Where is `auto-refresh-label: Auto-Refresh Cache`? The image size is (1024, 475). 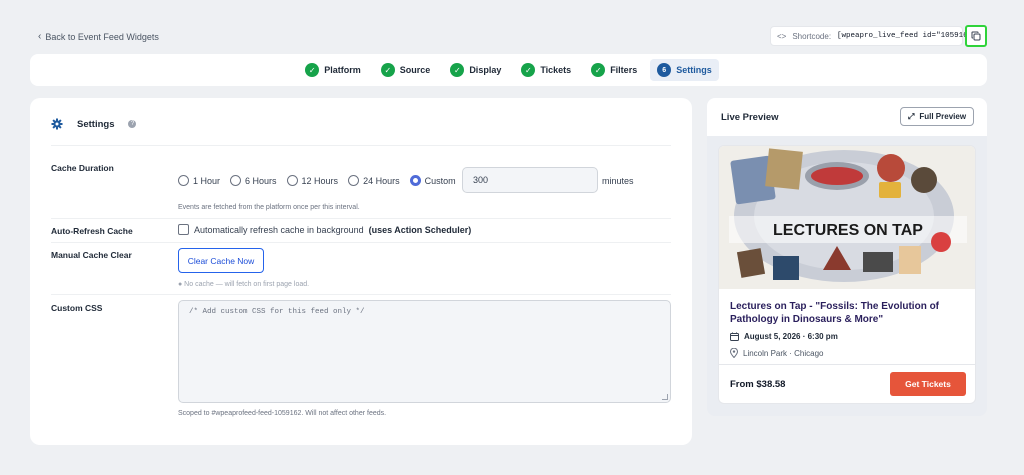
auto-refresh-label: Auto-Refresh Cache is located at coordinates (92, 231).